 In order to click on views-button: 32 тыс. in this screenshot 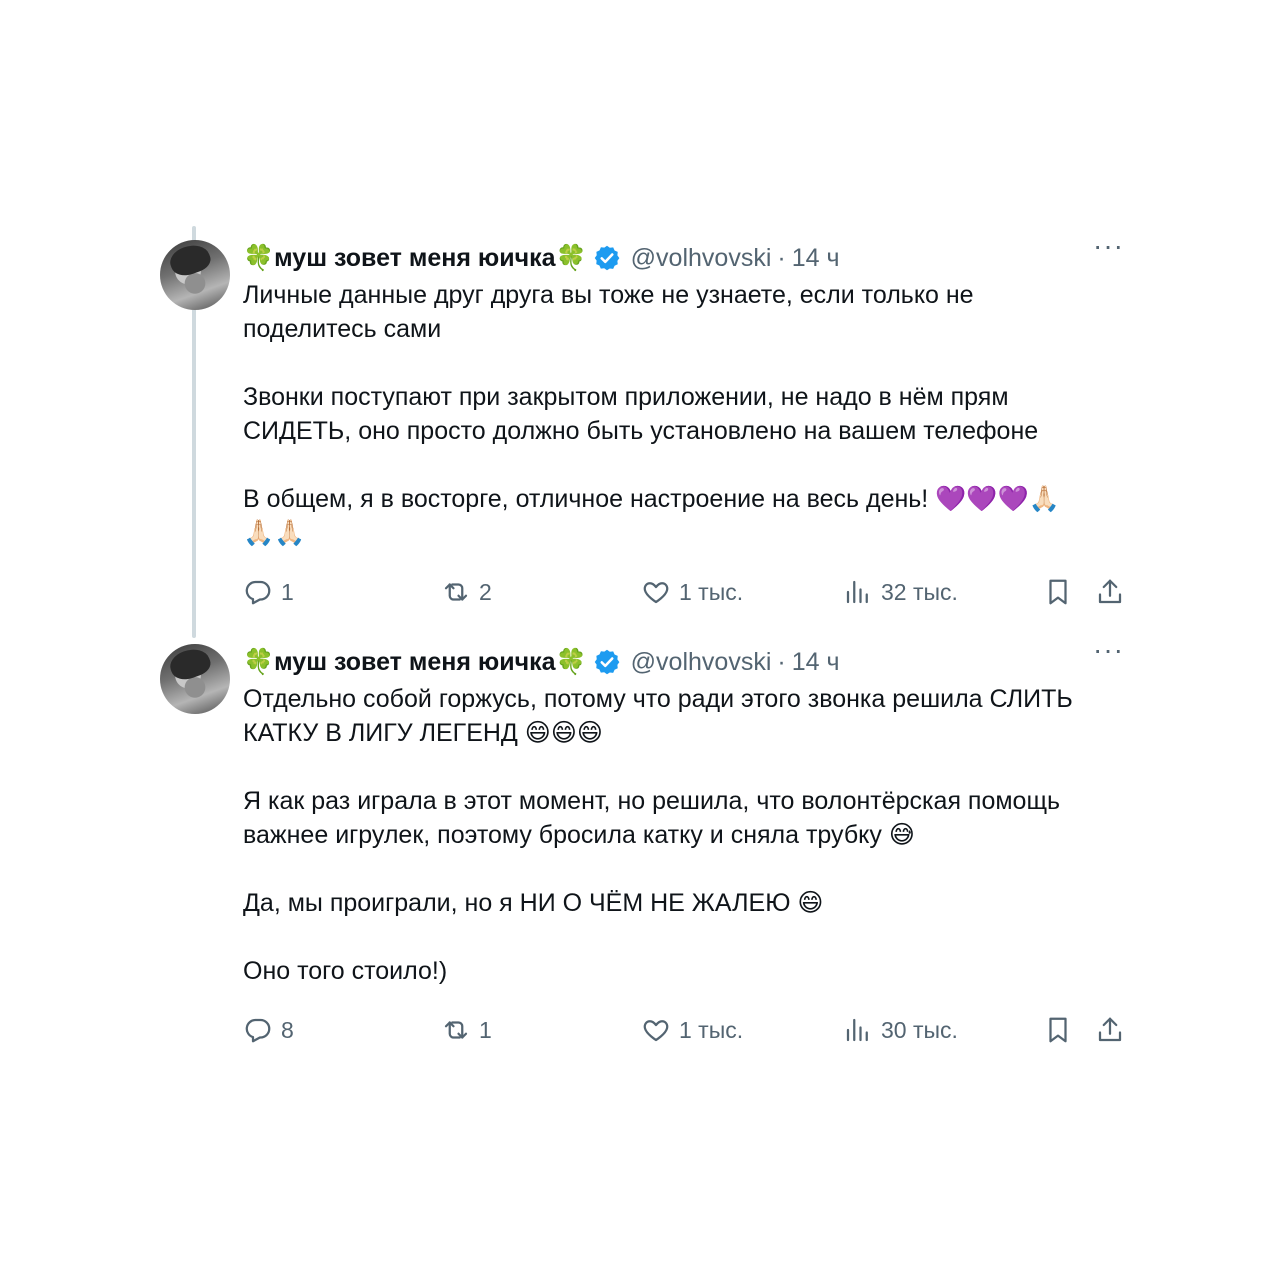, I will do `click(900, 592)`.